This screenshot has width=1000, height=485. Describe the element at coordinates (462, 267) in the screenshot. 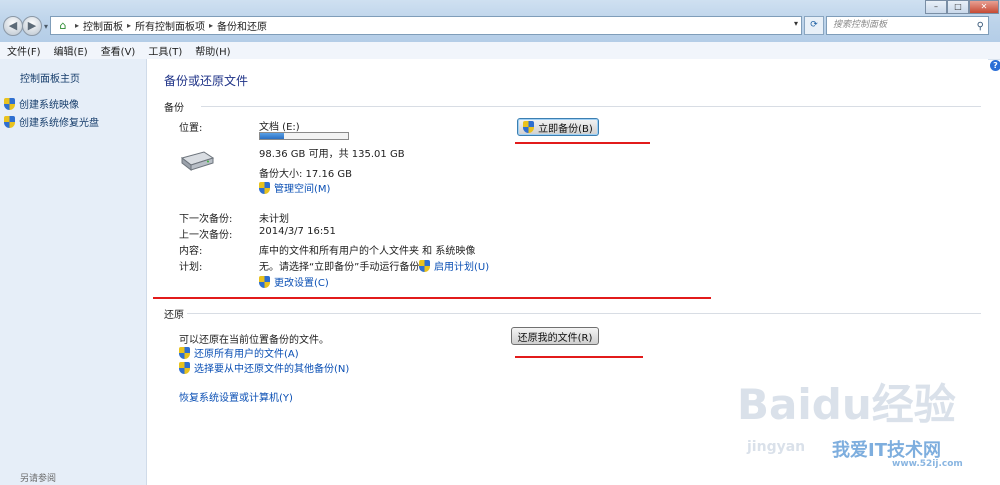

I see `enable-schedule-label: 启用计划(U)` at that location.